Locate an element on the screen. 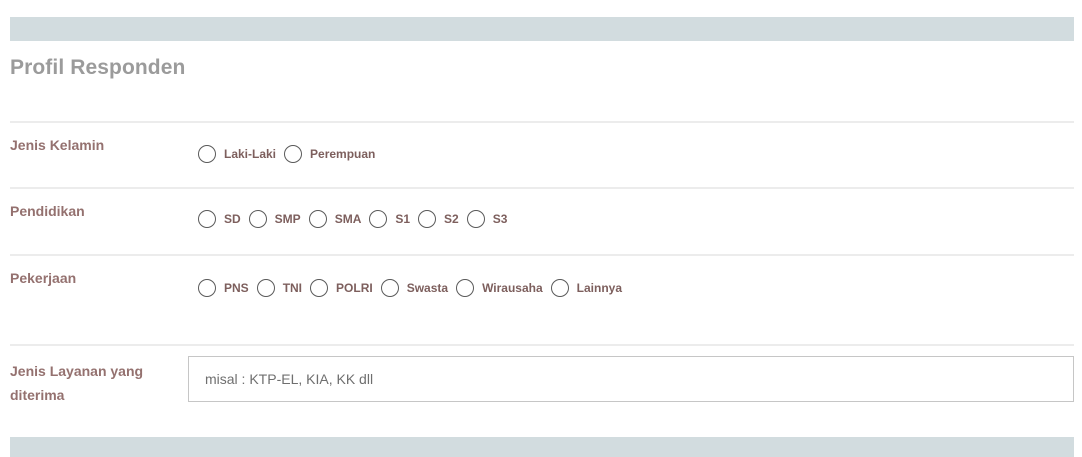 Image resolution: width=1082 pixels, height=457 pixels. radio-label: Swasta is located at coordinates (427, 288).